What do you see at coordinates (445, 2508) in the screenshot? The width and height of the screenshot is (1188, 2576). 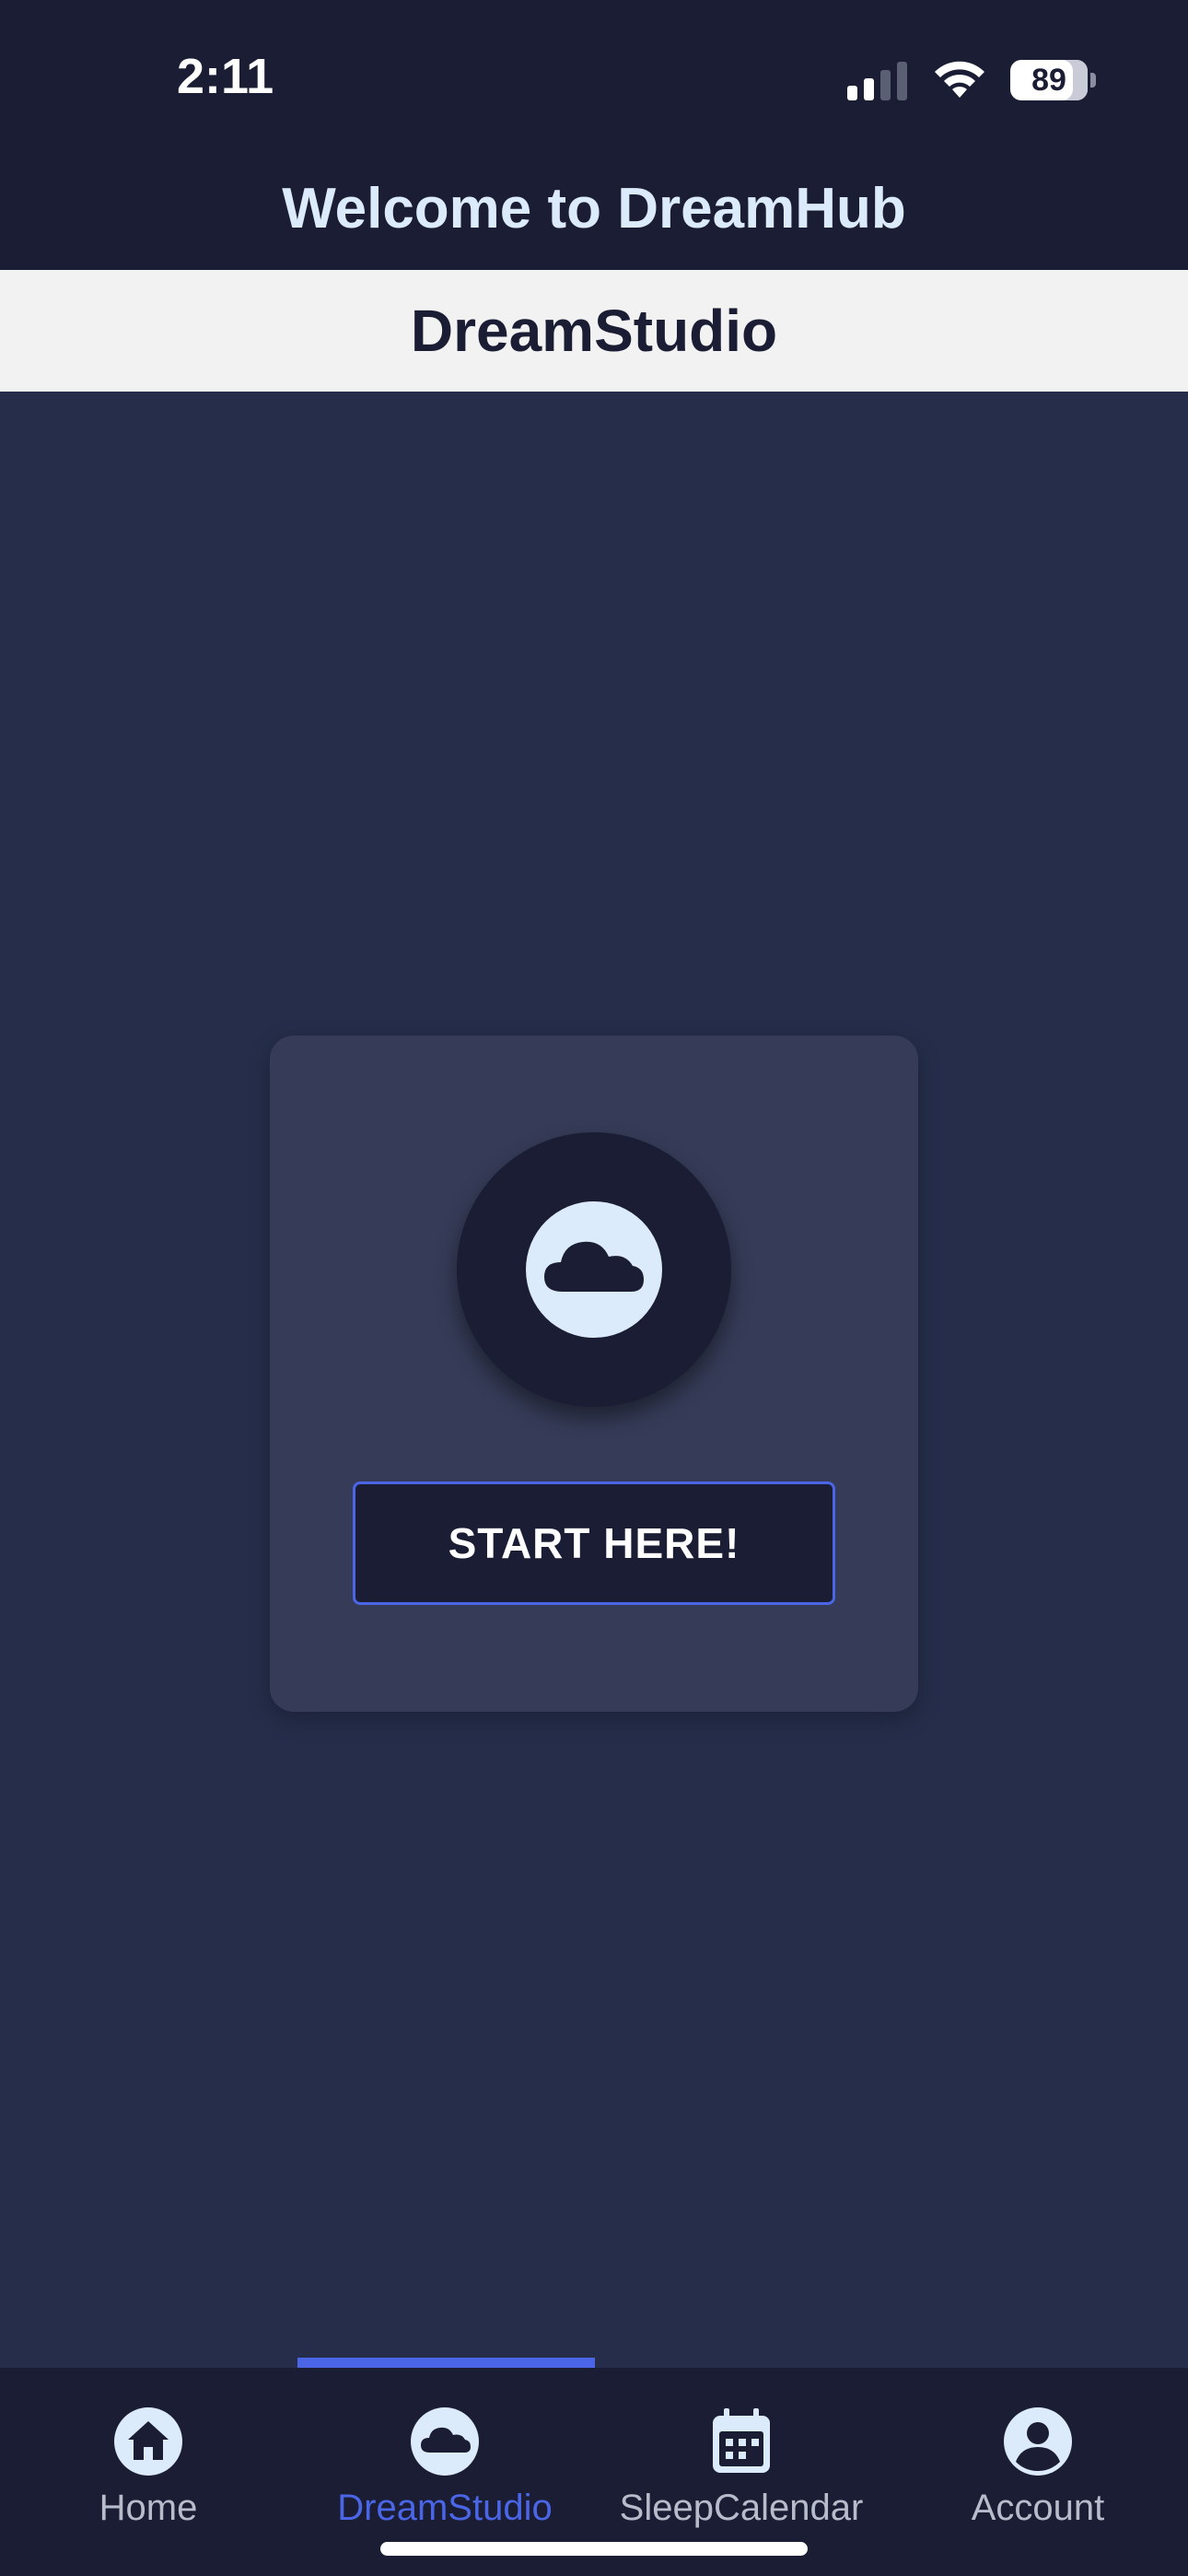 I see `tab-label-dreamstudio: DreamStudio` at bounding box center [445, 2508].